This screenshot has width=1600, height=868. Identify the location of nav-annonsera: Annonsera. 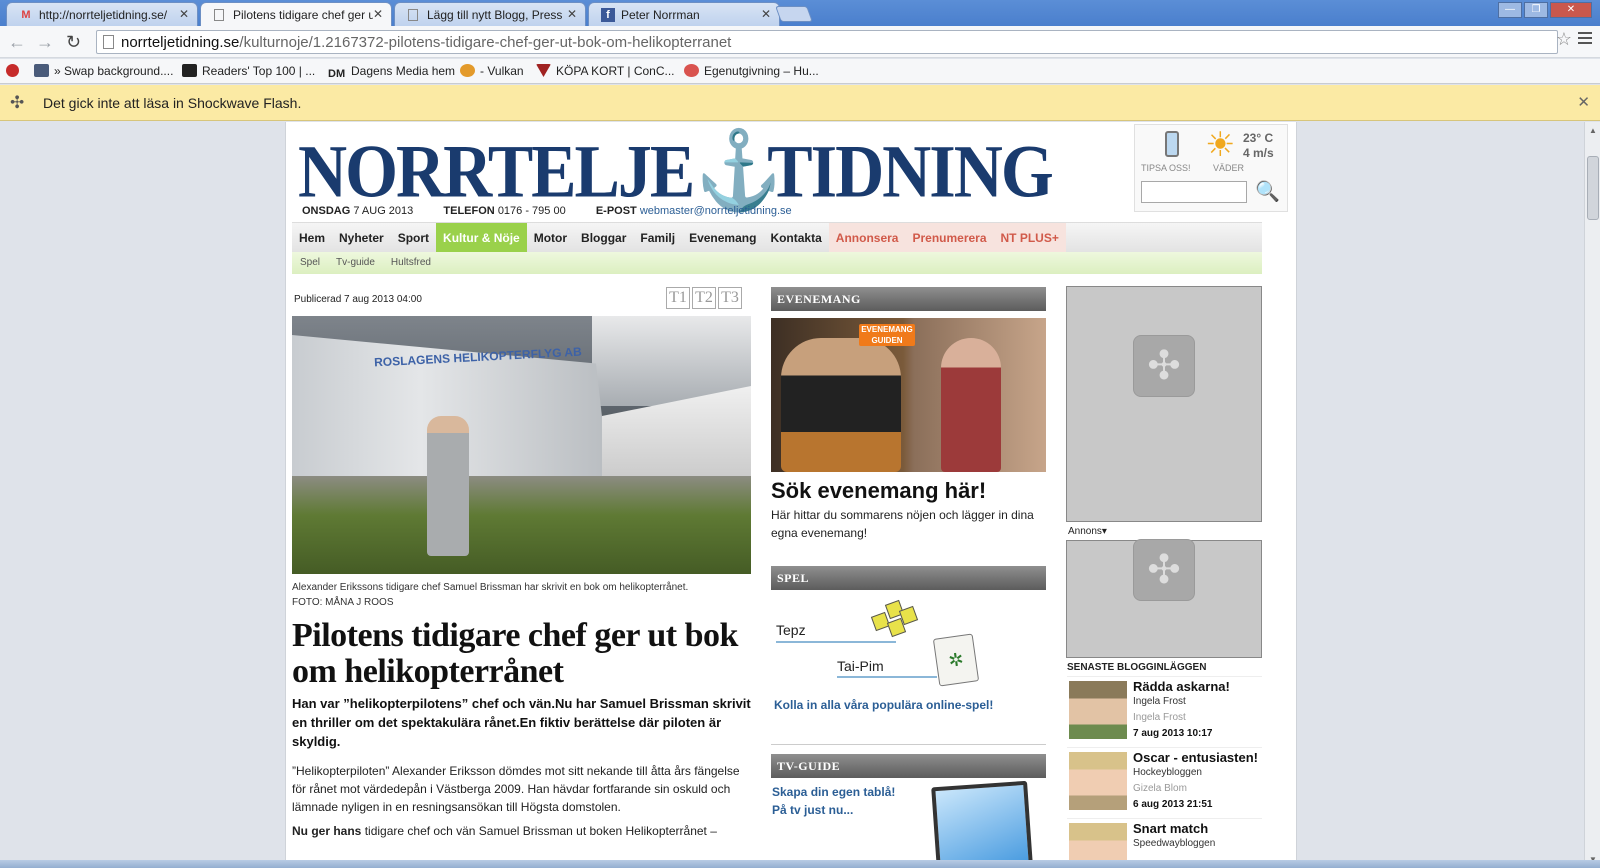
(867, 238).